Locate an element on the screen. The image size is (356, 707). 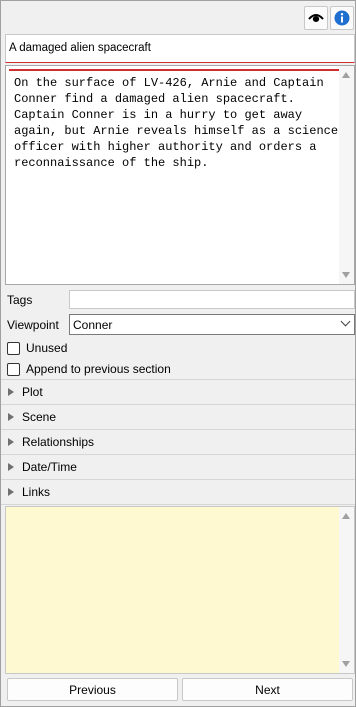
viewpoint-select: Conner is located at coordinates (212, 324).